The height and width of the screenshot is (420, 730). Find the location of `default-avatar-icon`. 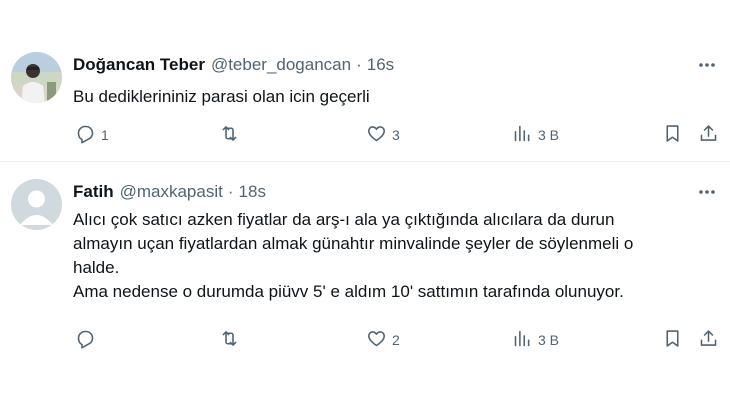

default-avatar-icon is located at coordinates (36, 204).